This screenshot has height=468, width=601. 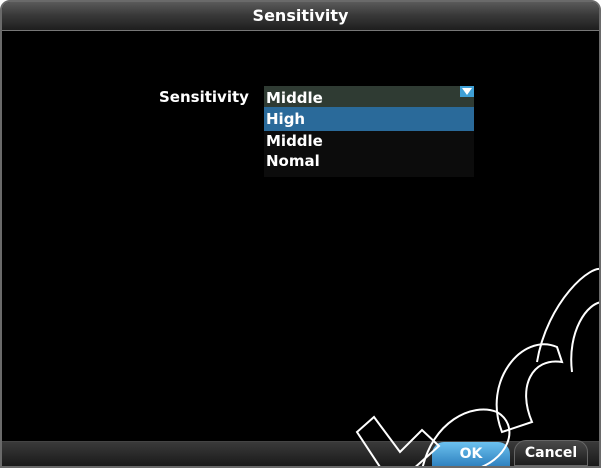 I want to click on dropdown-option-nomal: Nomal, so click(x=369, y=161).